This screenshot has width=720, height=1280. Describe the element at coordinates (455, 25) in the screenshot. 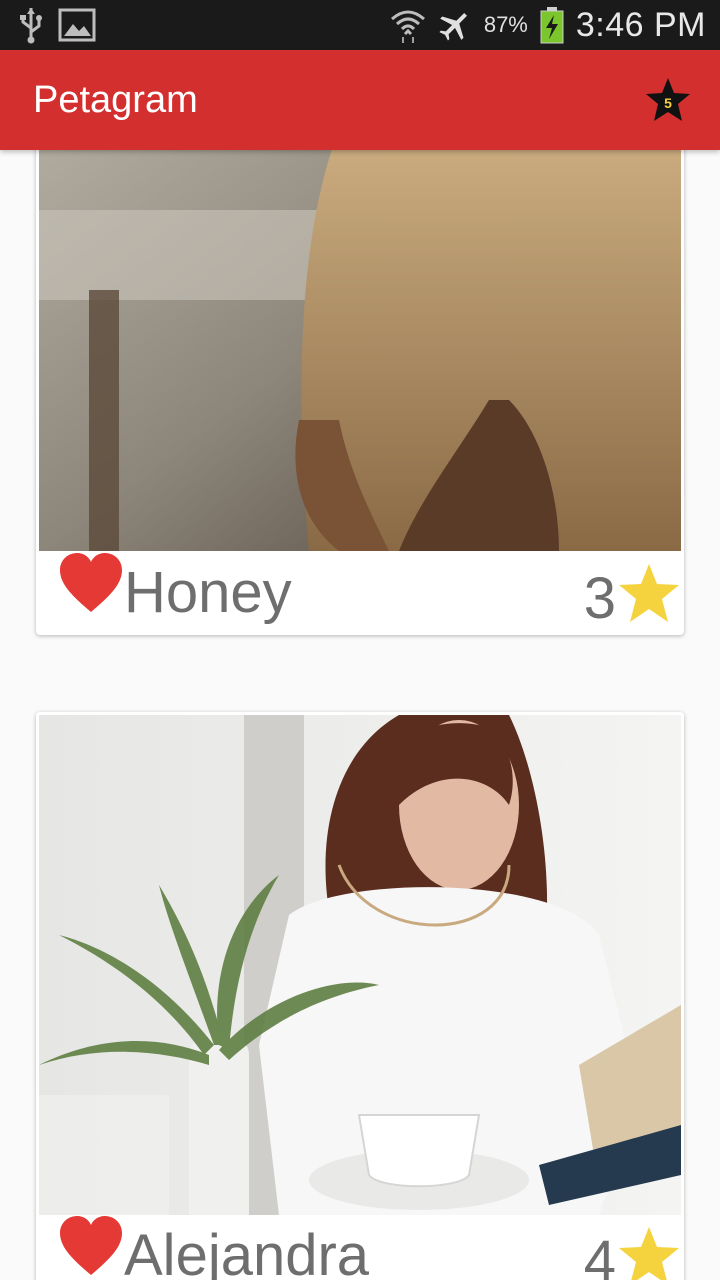

I see `airplane-icon` at that location.